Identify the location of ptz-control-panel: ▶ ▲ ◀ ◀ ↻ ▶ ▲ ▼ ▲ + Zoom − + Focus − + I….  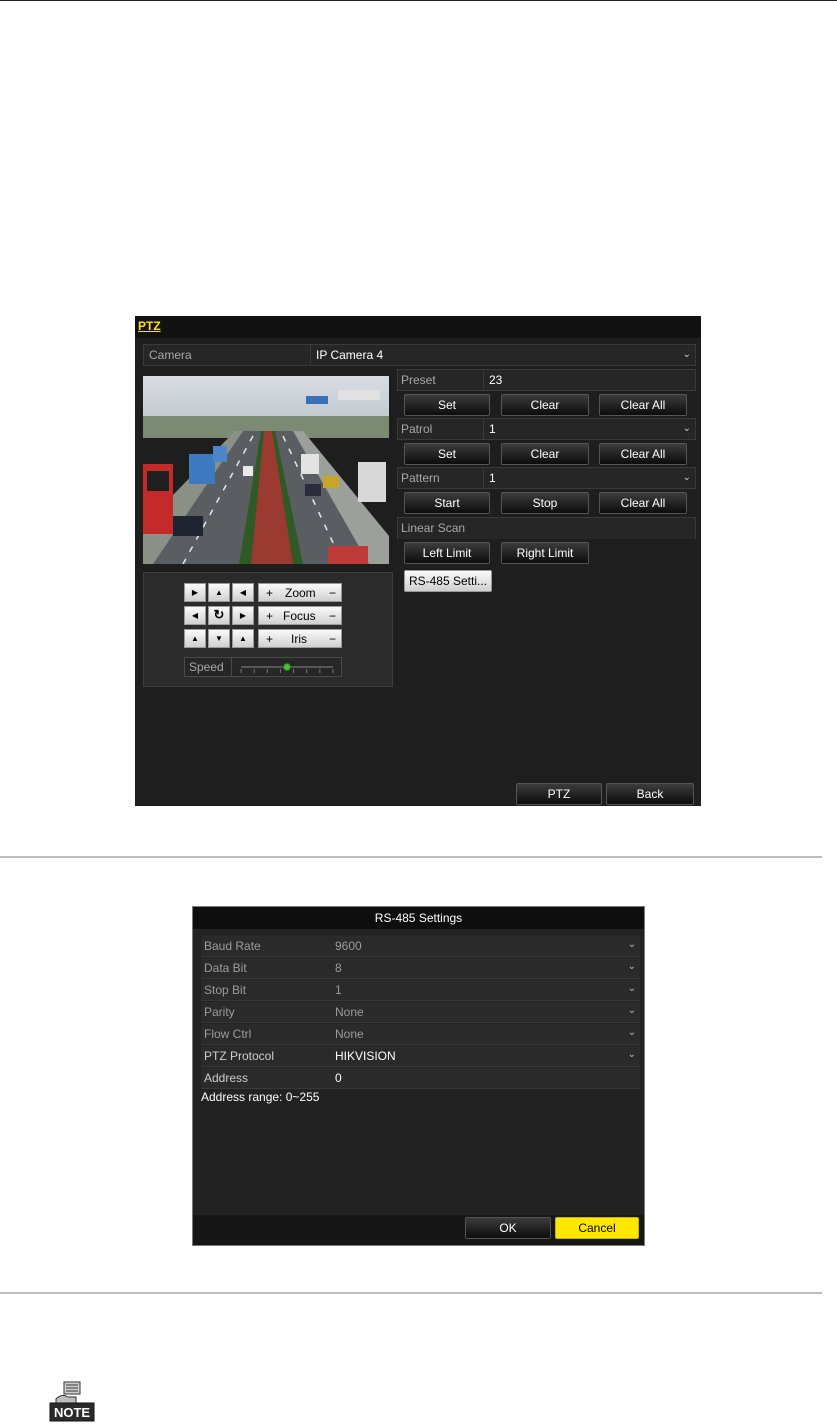
(268, 629).